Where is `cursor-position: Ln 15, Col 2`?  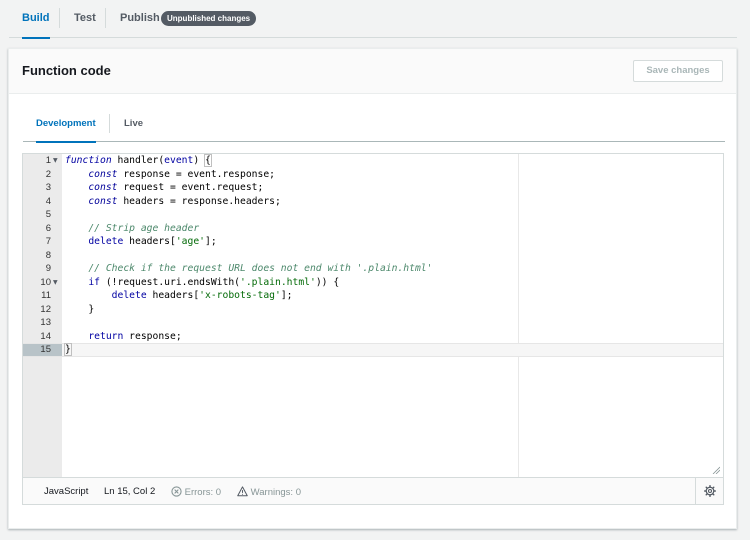
cursor-position: Ln 15, Col 2 is located at coordinates (130, 491).